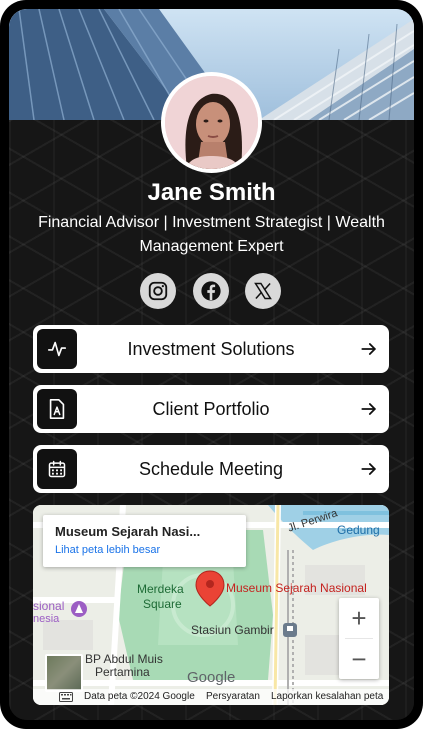 Image resolution: width=423 pixels, height=729 pixels. I want to click on instagram-icon, so click(158, 291).